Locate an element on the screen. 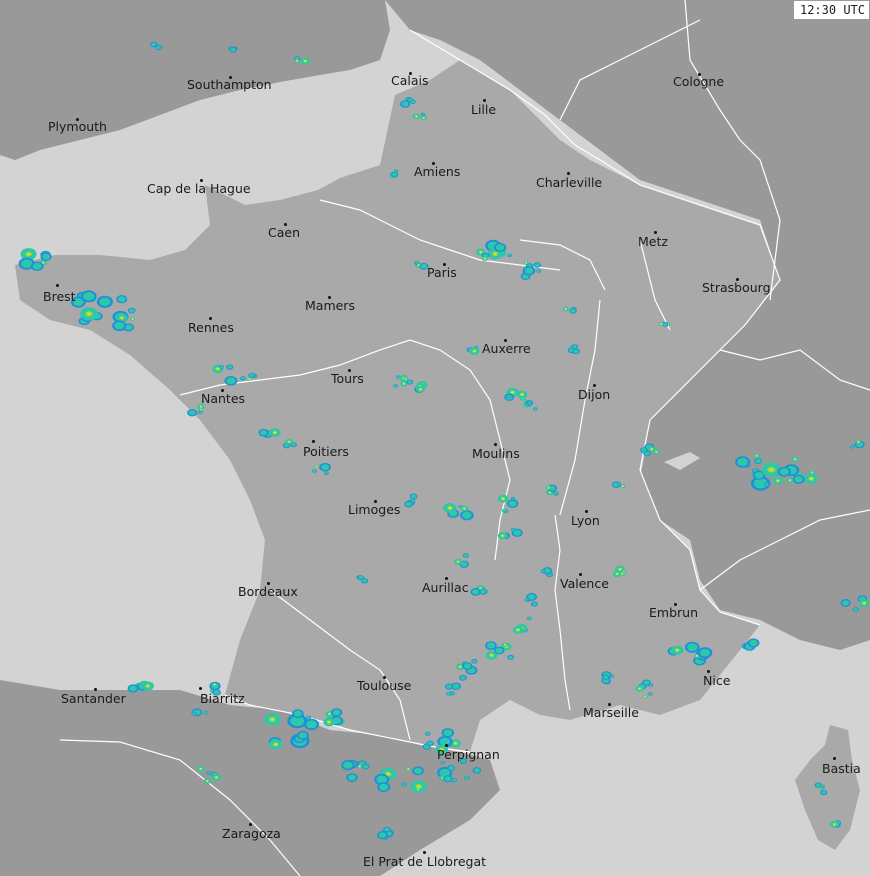 The height and width of the screenshot is (876, 870). city-label: Brest is located at coordinates (59, 296).